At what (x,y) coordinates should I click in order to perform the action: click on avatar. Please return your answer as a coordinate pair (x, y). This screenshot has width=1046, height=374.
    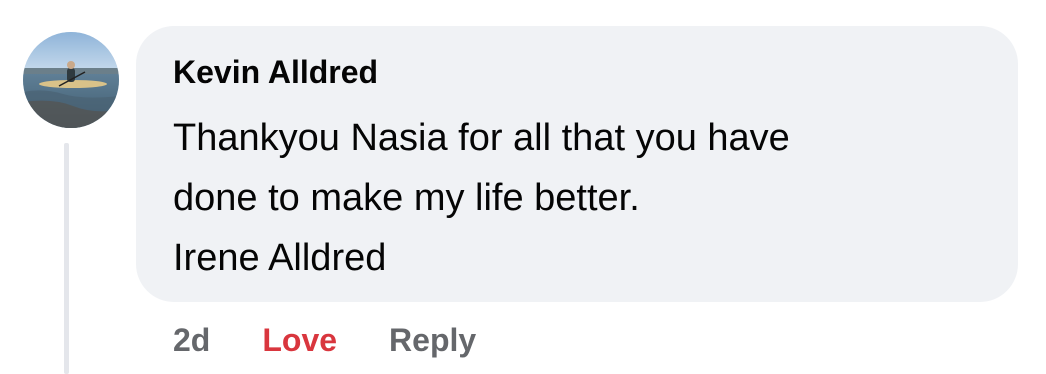
    Looking at the image, I should click on (71, 80).